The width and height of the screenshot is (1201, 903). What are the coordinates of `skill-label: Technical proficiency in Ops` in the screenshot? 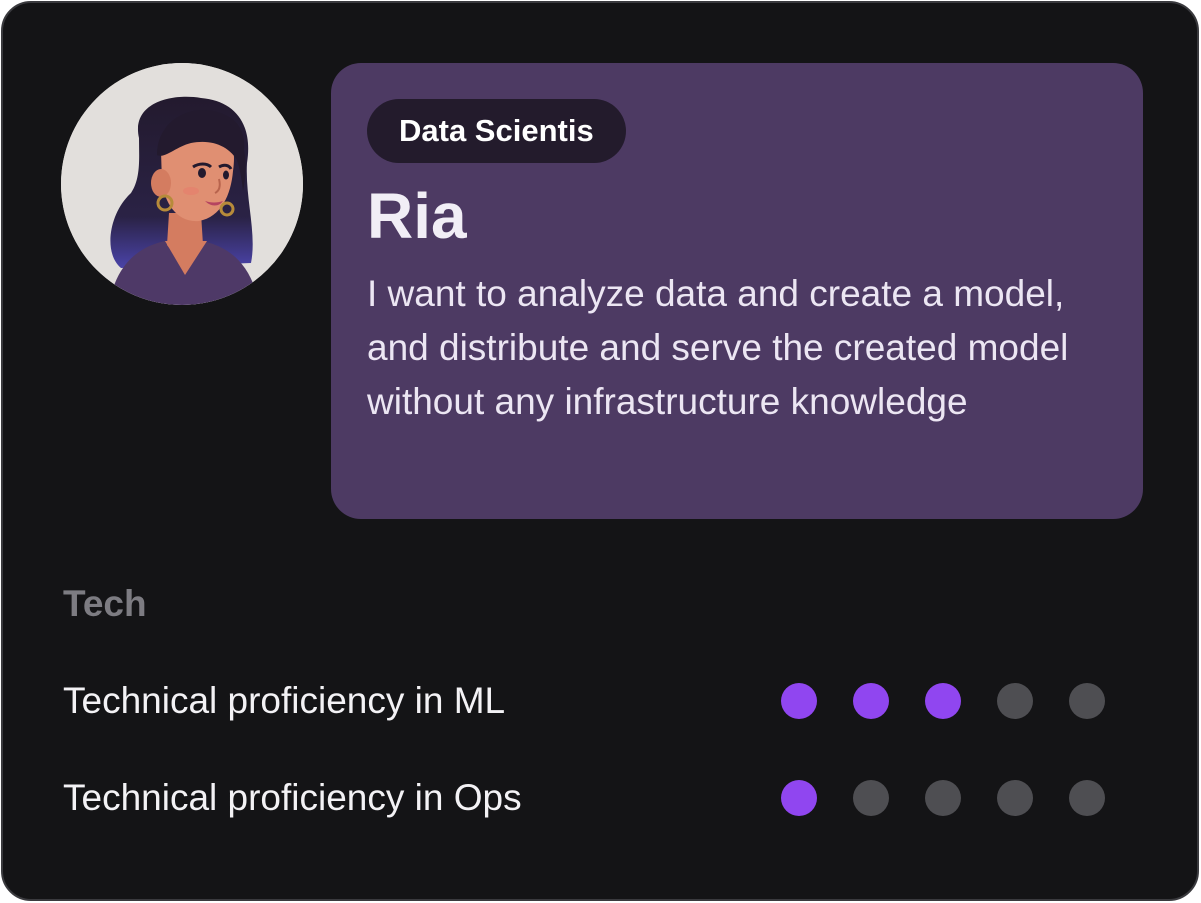 It's located at (292, 797).